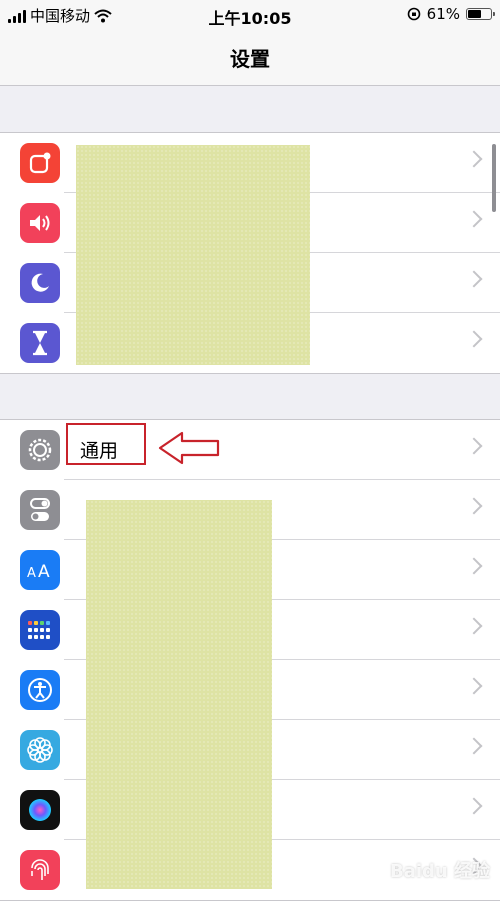 This screenshot has height=901, width=500. Describe the element at coordinates (40, 343) in the screenshot. I see `hourglass-icon` at that location.